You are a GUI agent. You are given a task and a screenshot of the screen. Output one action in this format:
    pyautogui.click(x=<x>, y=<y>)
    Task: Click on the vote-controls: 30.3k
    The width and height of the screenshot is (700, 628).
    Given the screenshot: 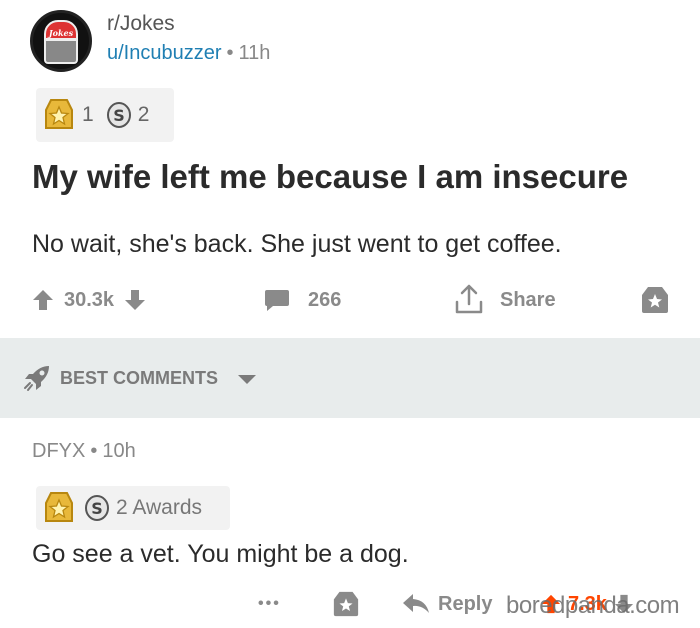 What is the action you would take?
    pyautogui.click(x=89, y=300)
    